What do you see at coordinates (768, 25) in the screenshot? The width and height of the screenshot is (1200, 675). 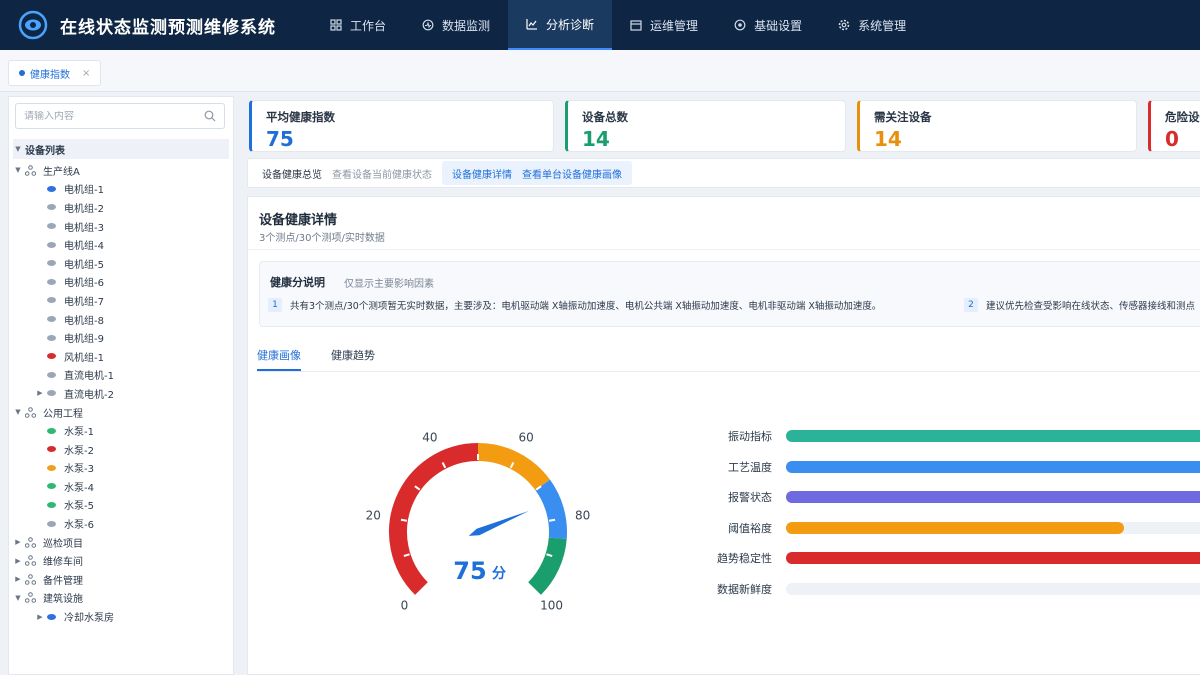 I see `nav-item-4: 基础设置` at bounding box center [768, 25].